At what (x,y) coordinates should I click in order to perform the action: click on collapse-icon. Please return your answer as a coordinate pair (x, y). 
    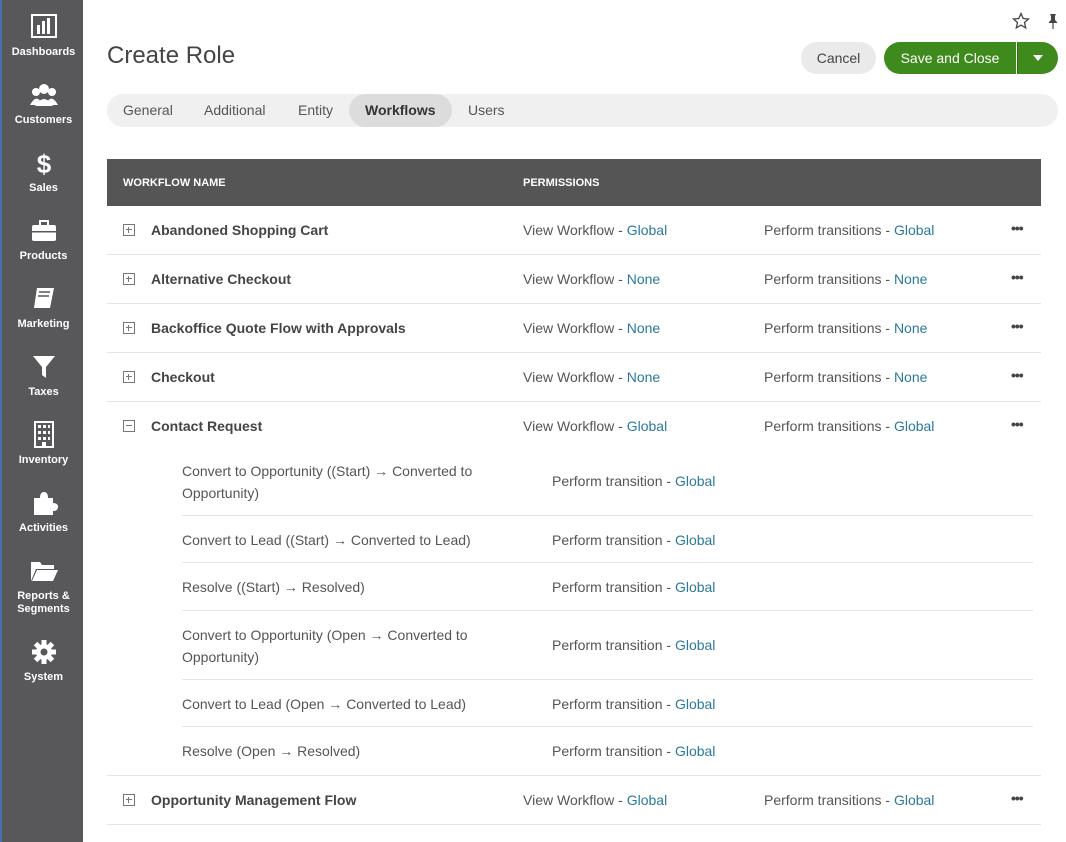
    Looking at the image, I should click on (129, 426).